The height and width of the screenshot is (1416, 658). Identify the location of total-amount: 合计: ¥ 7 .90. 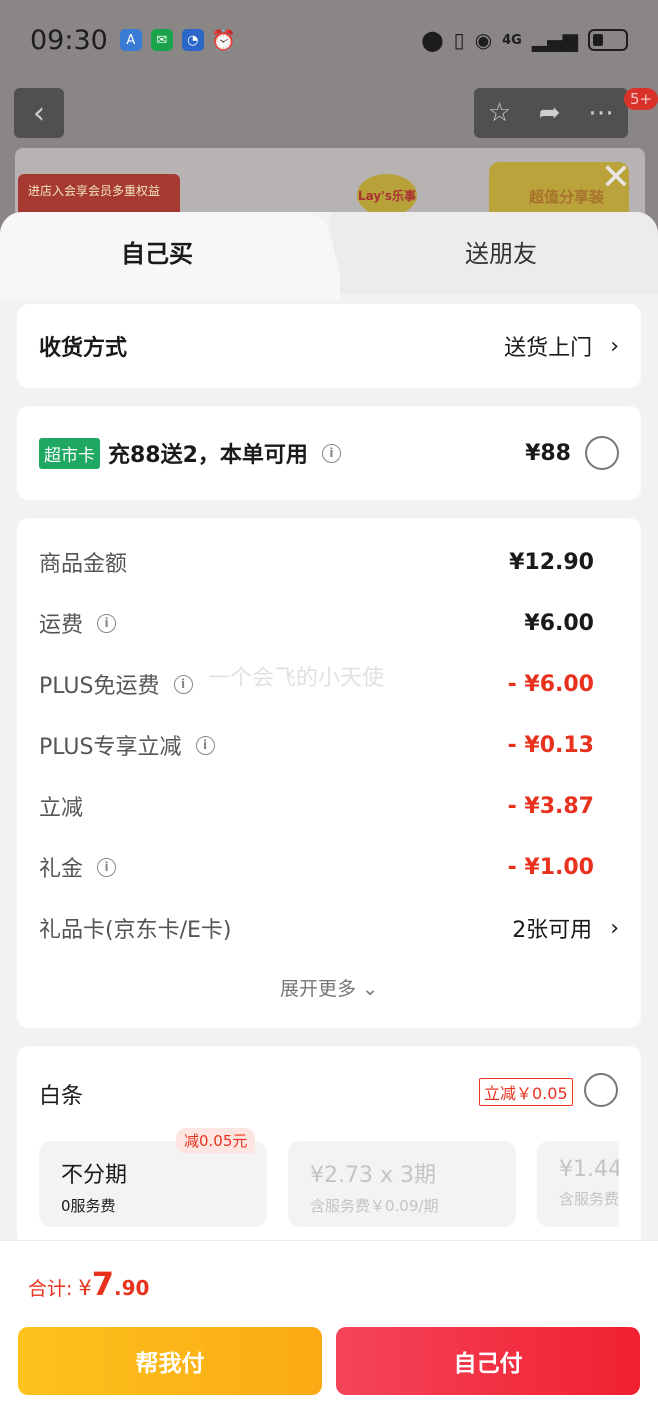
(88, 1284).